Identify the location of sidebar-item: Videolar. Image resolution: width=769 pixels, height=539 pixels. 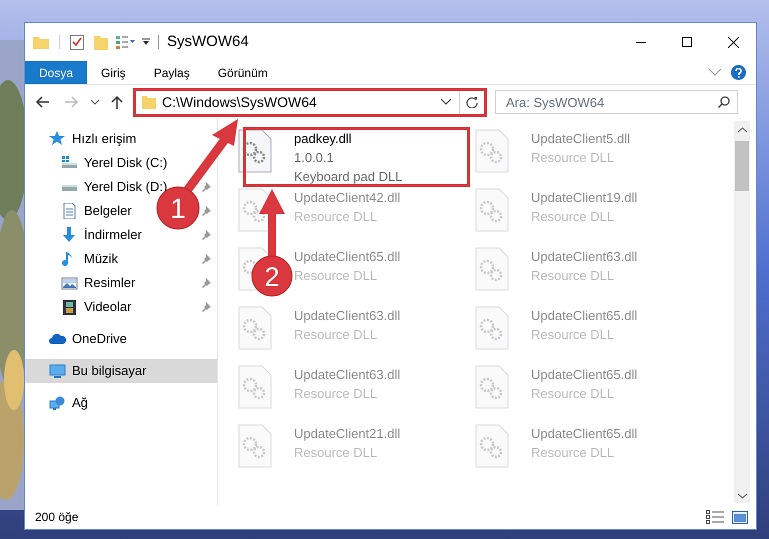
(108, 307).